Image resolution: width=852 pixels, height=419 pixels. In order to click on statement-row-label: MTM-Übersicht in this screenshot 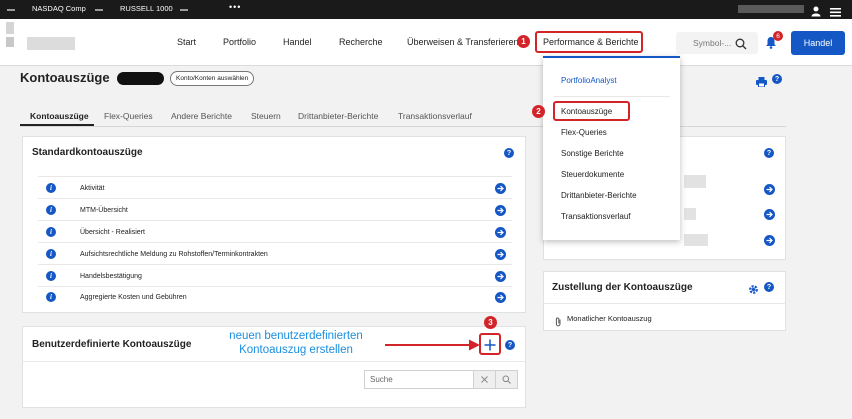, I will do `click(104, 210)`.